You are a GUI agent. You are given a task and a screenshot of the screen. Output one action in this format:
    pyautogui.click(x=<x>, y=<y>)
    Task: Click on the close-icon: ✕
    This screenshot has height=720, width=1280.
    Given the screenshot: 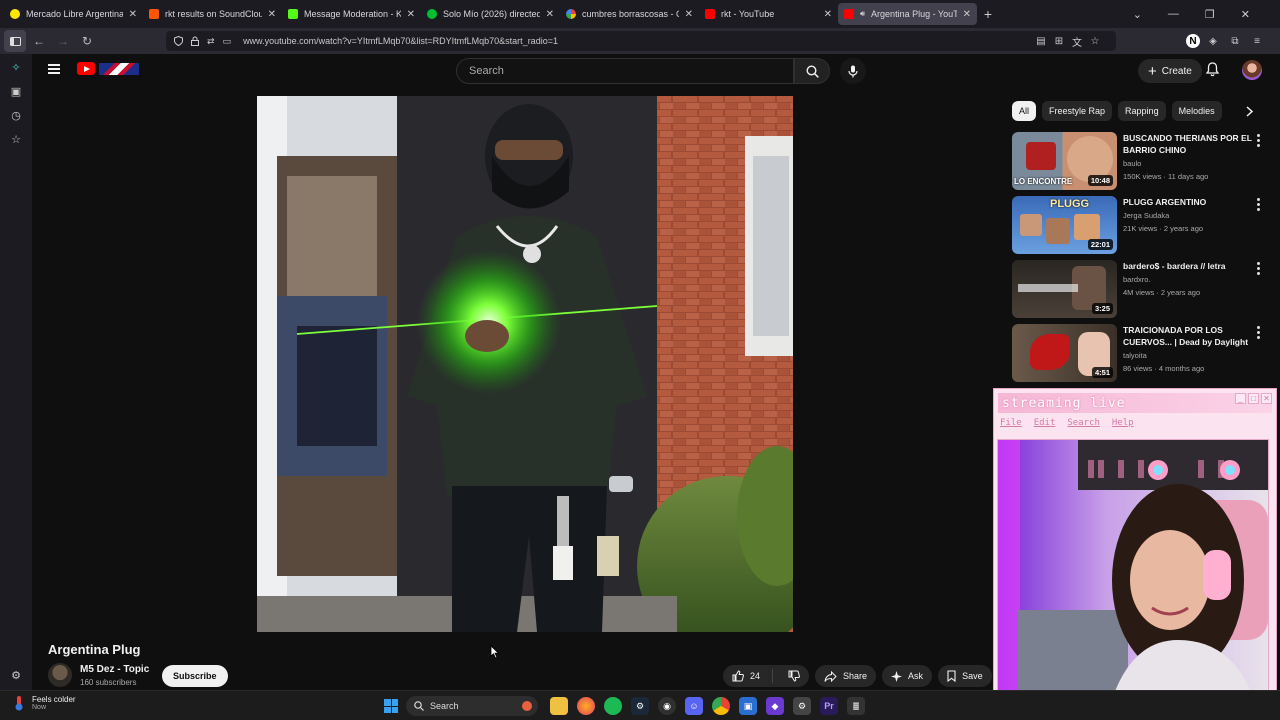 What is the action you would take?
    pyautogui.click(x=1266, y=398)
    